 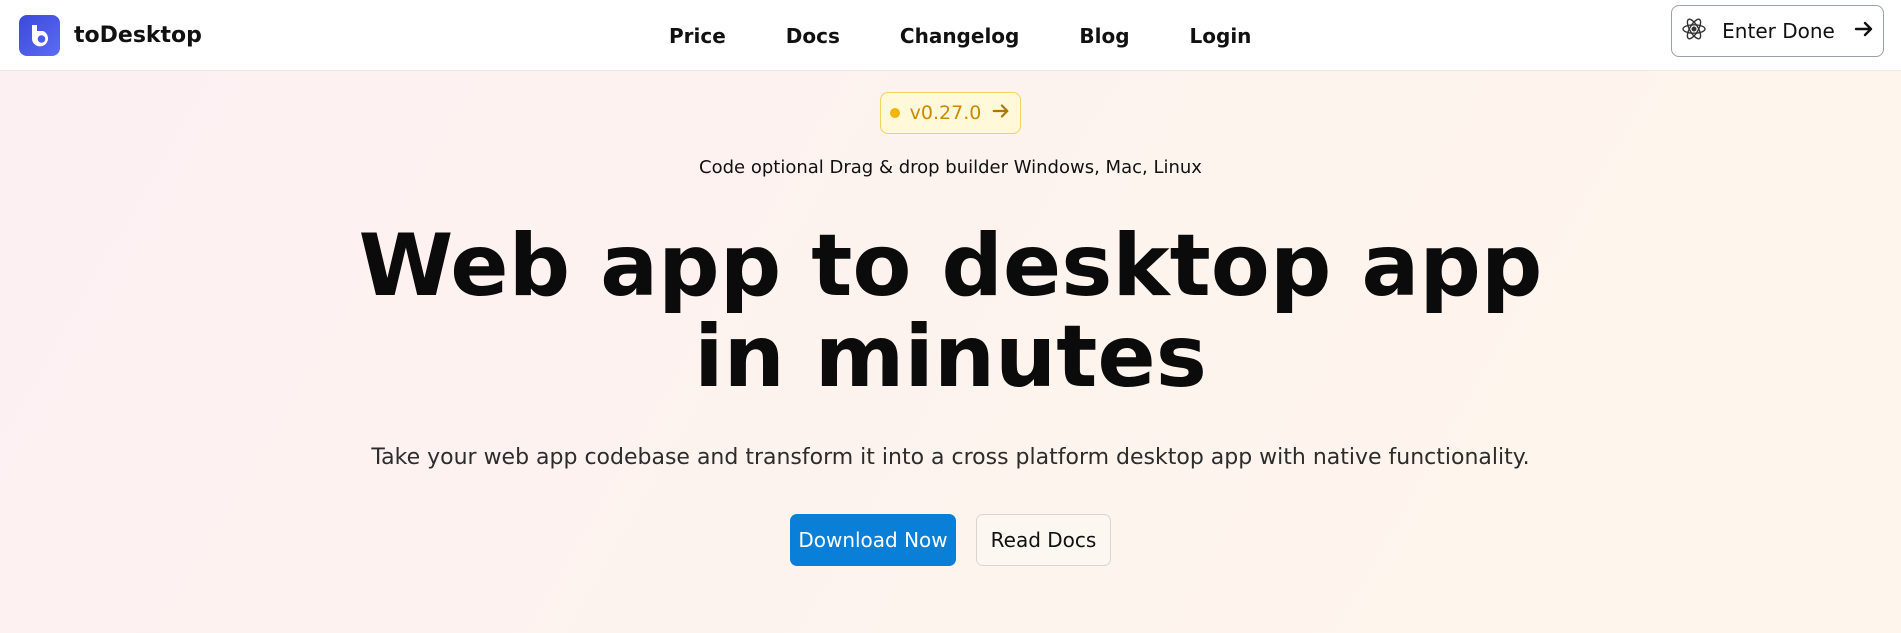 I want to click on download-now-button: Download Now, so click(x=873, y=540).